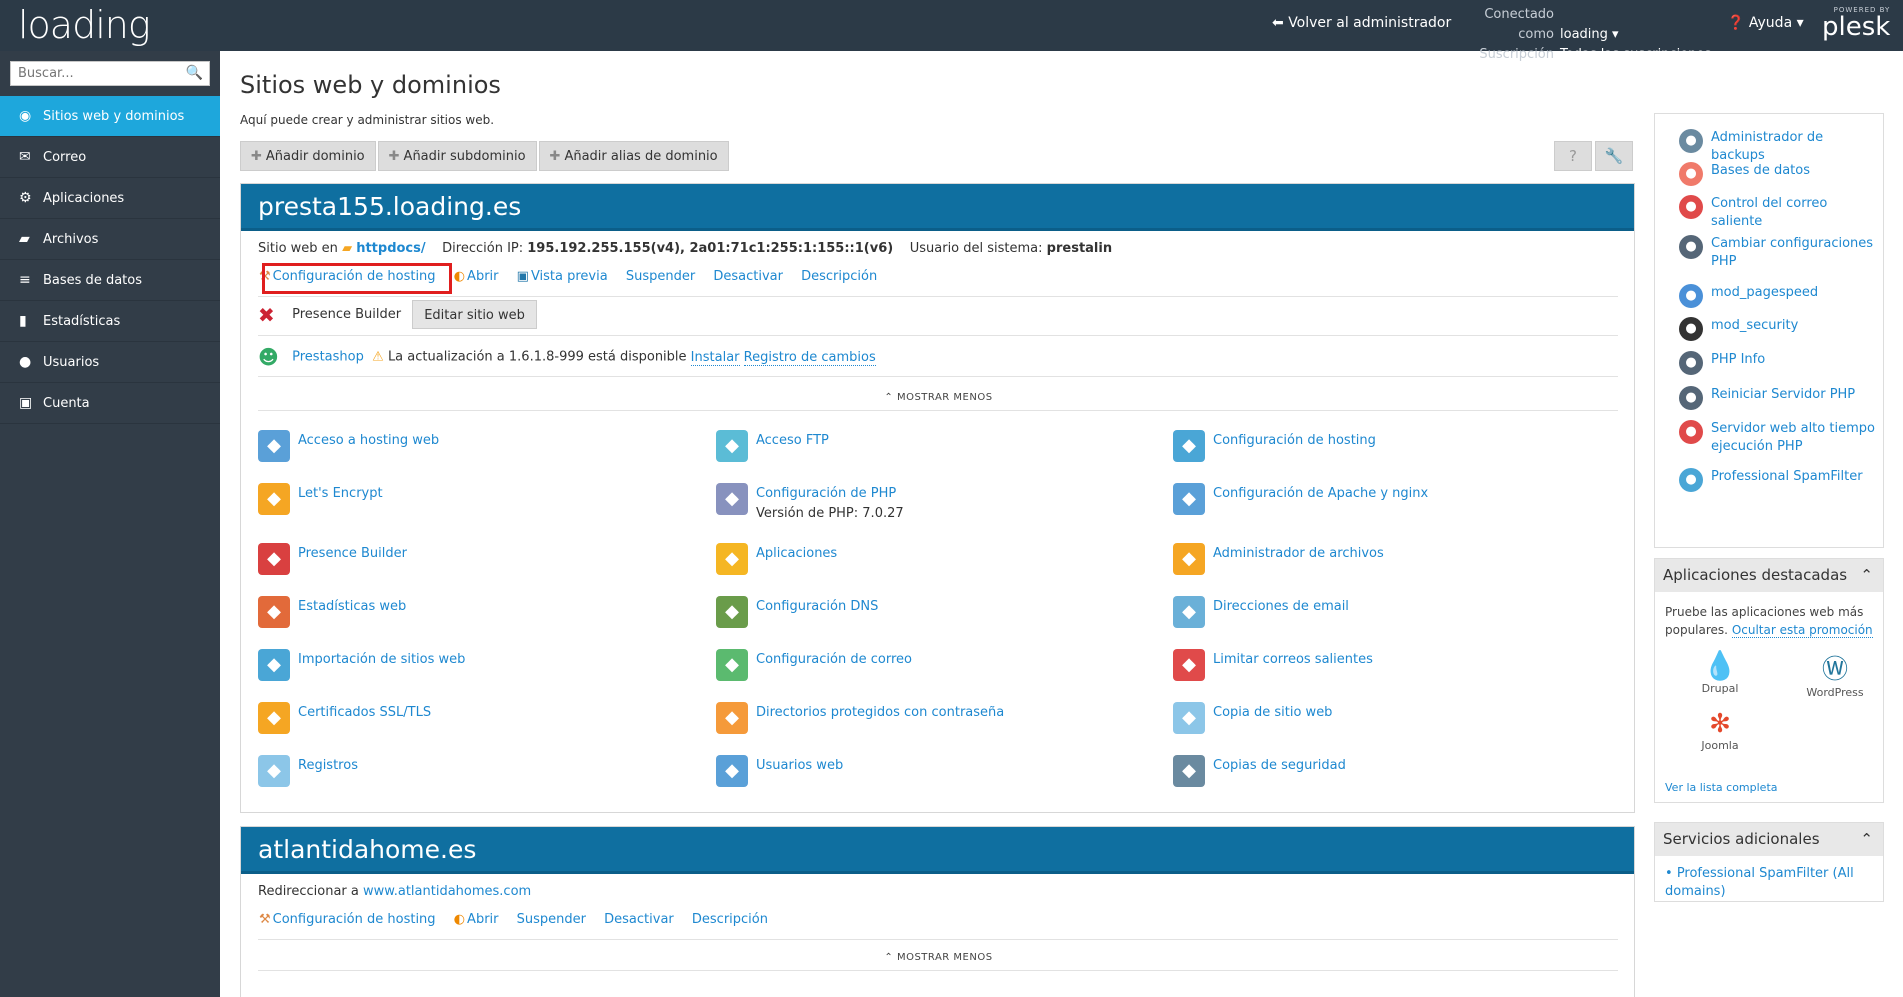 Image resolution: width=1903 pixels, height=997 pixels. Describe the element at coordinates (1802, 630) in the screenshot. I see `hide-promo-link: Ocultar esta promoción` at that location.